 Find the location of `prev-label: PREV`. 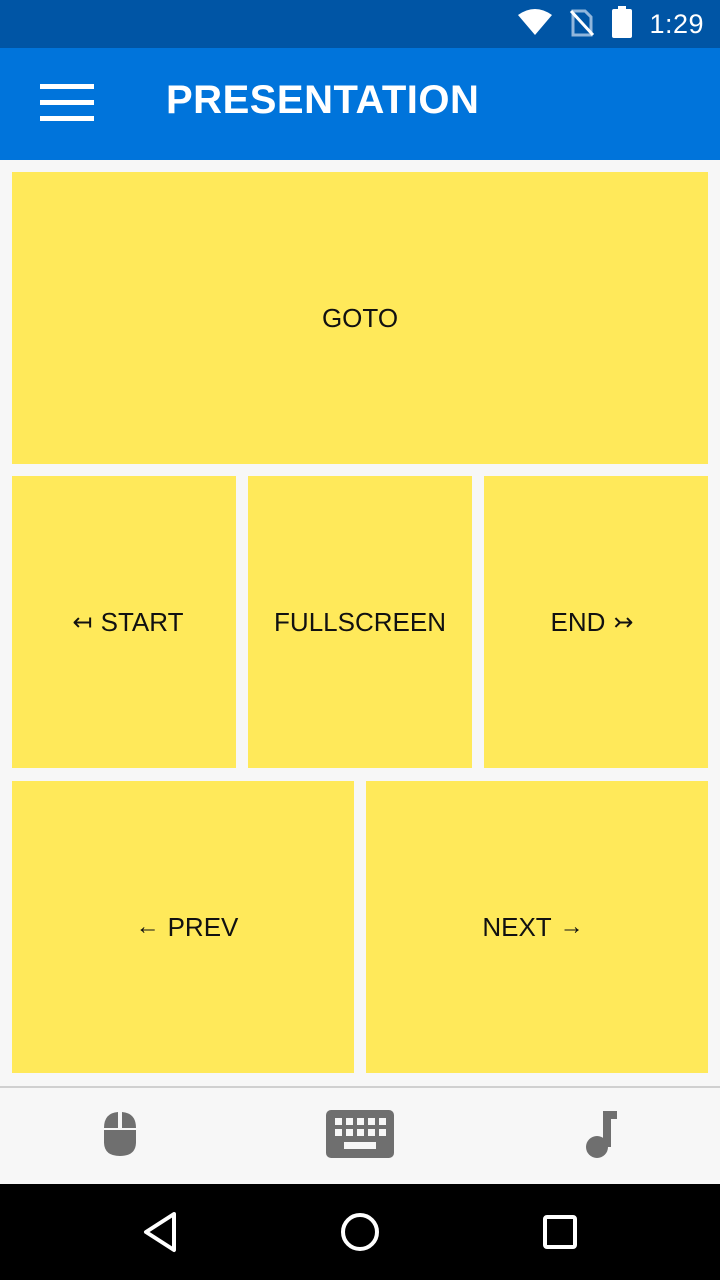

prev-label: PREV is located at coordinates (203, 926).